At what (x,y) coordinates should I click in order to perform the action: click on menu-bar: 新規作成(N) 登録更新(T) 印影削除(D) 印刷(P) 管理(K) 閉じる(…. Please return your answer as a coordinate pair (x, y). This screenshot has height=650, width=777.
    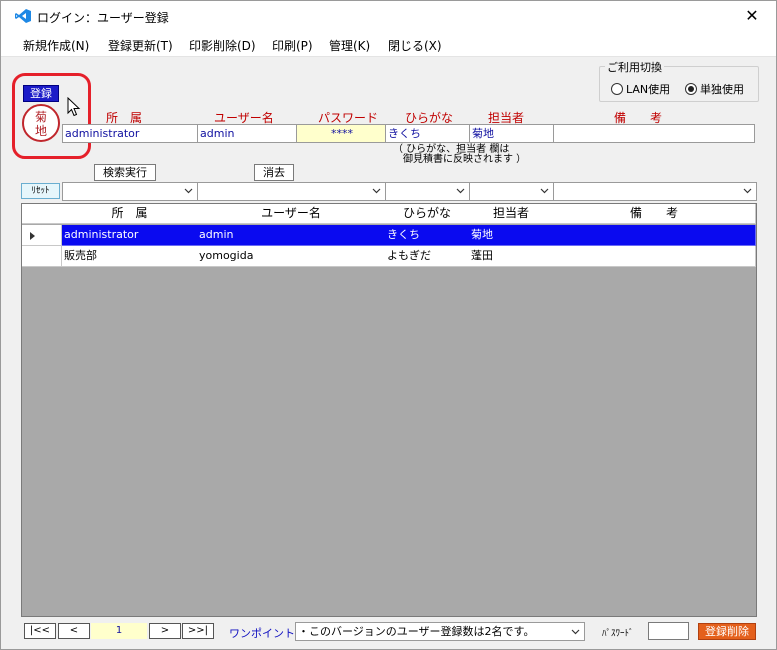
    Looking at the image, I should click on (388, 44).